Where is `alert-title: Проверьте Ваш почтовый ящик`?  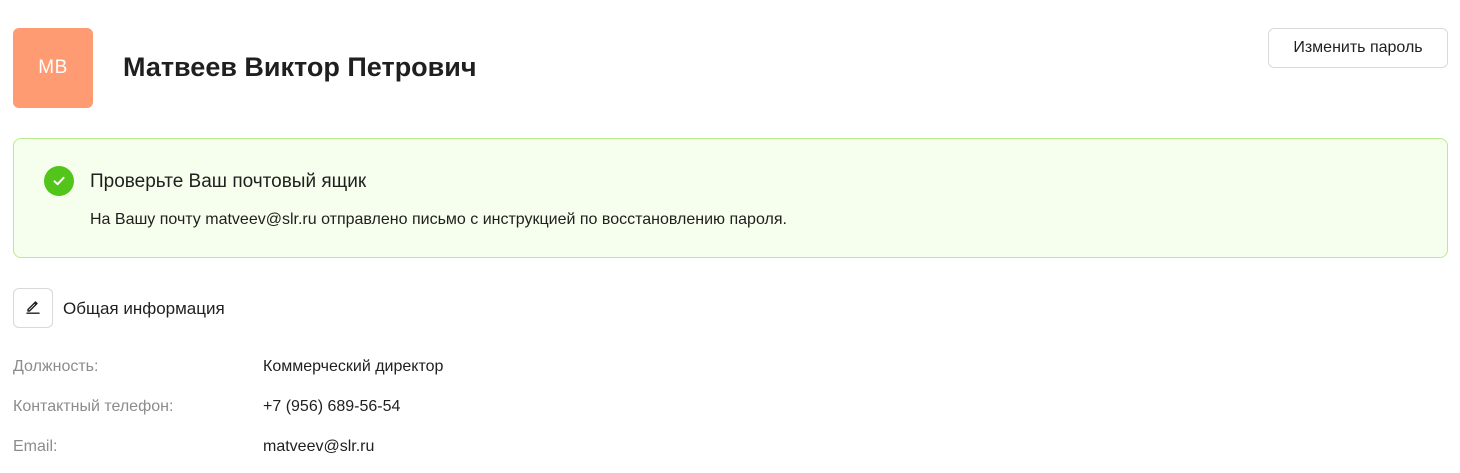 alert-title: Проверьте Ваш почтовый ящик is located at coordinates (228, 181).